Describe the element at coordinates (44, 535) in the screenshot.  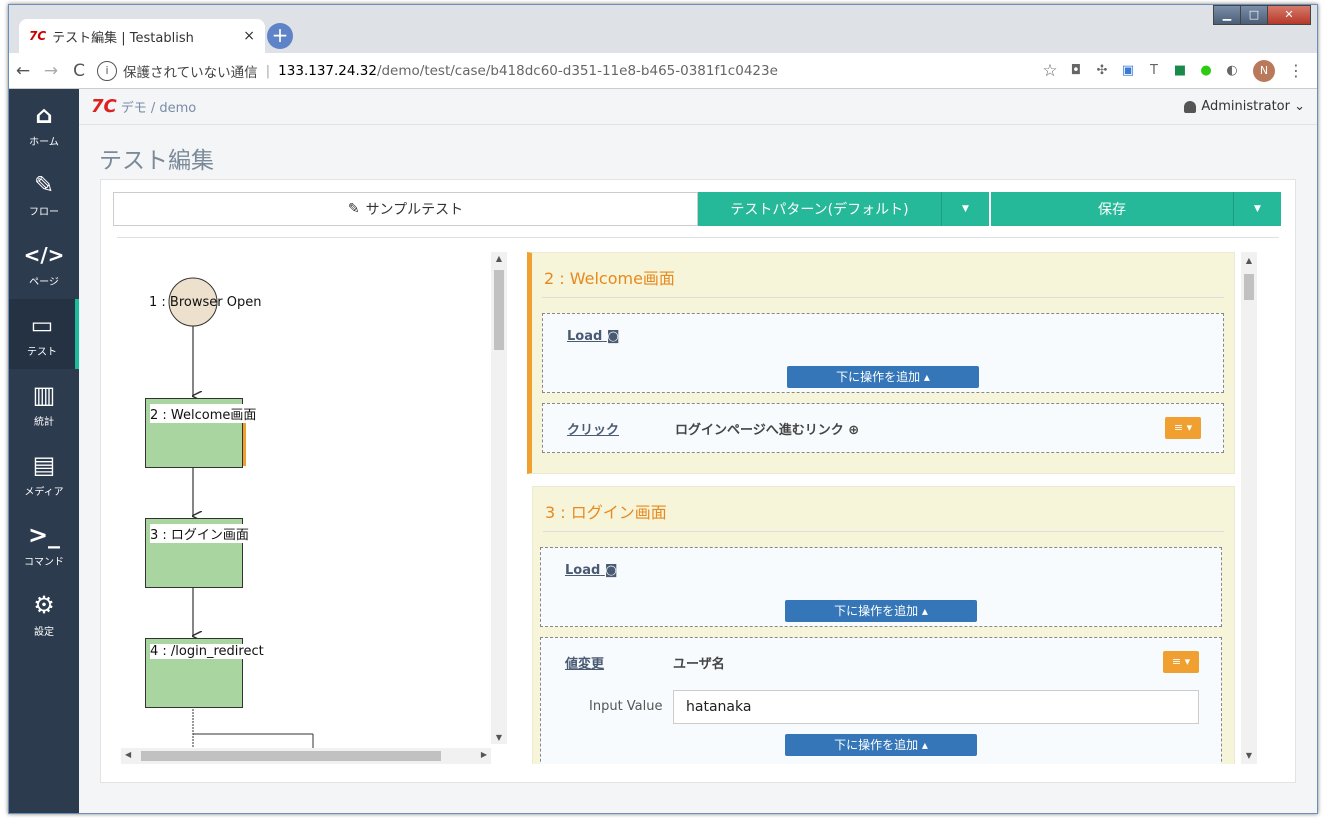
I see `terminal-icon: >_` at that location.